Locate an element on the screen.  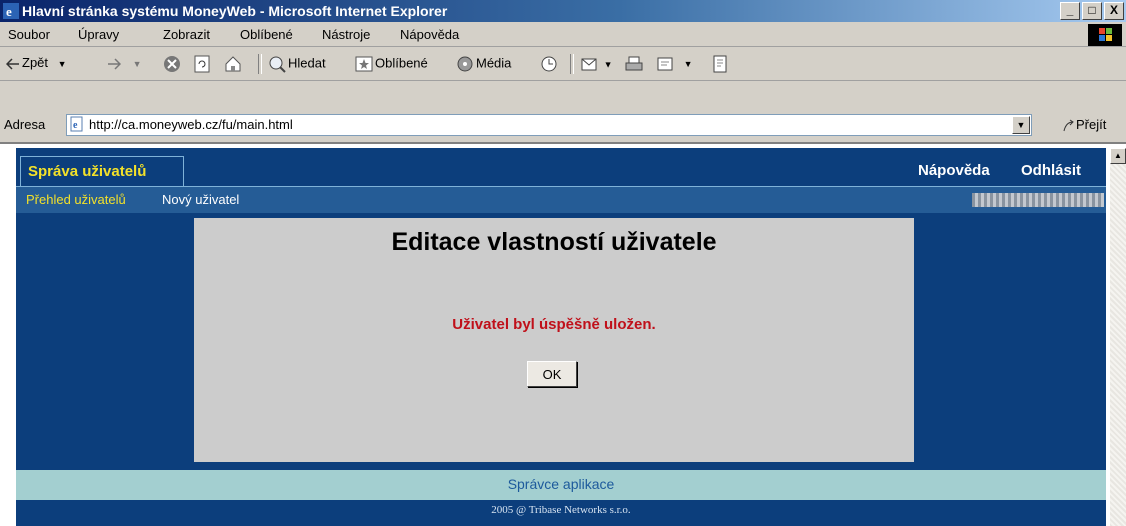
footer-bar: Správce aplikace is located at coordinates (561, 485).